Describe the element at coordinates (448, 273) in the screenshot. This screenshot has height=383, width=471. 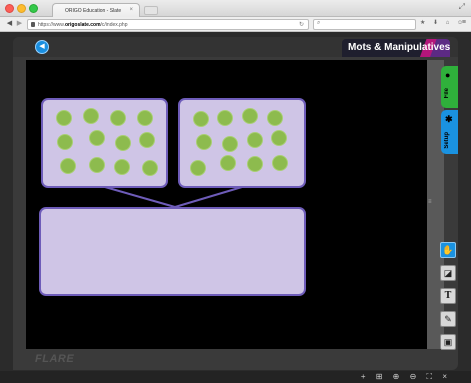
I see `eraser-tool-button: ◪` at that location.